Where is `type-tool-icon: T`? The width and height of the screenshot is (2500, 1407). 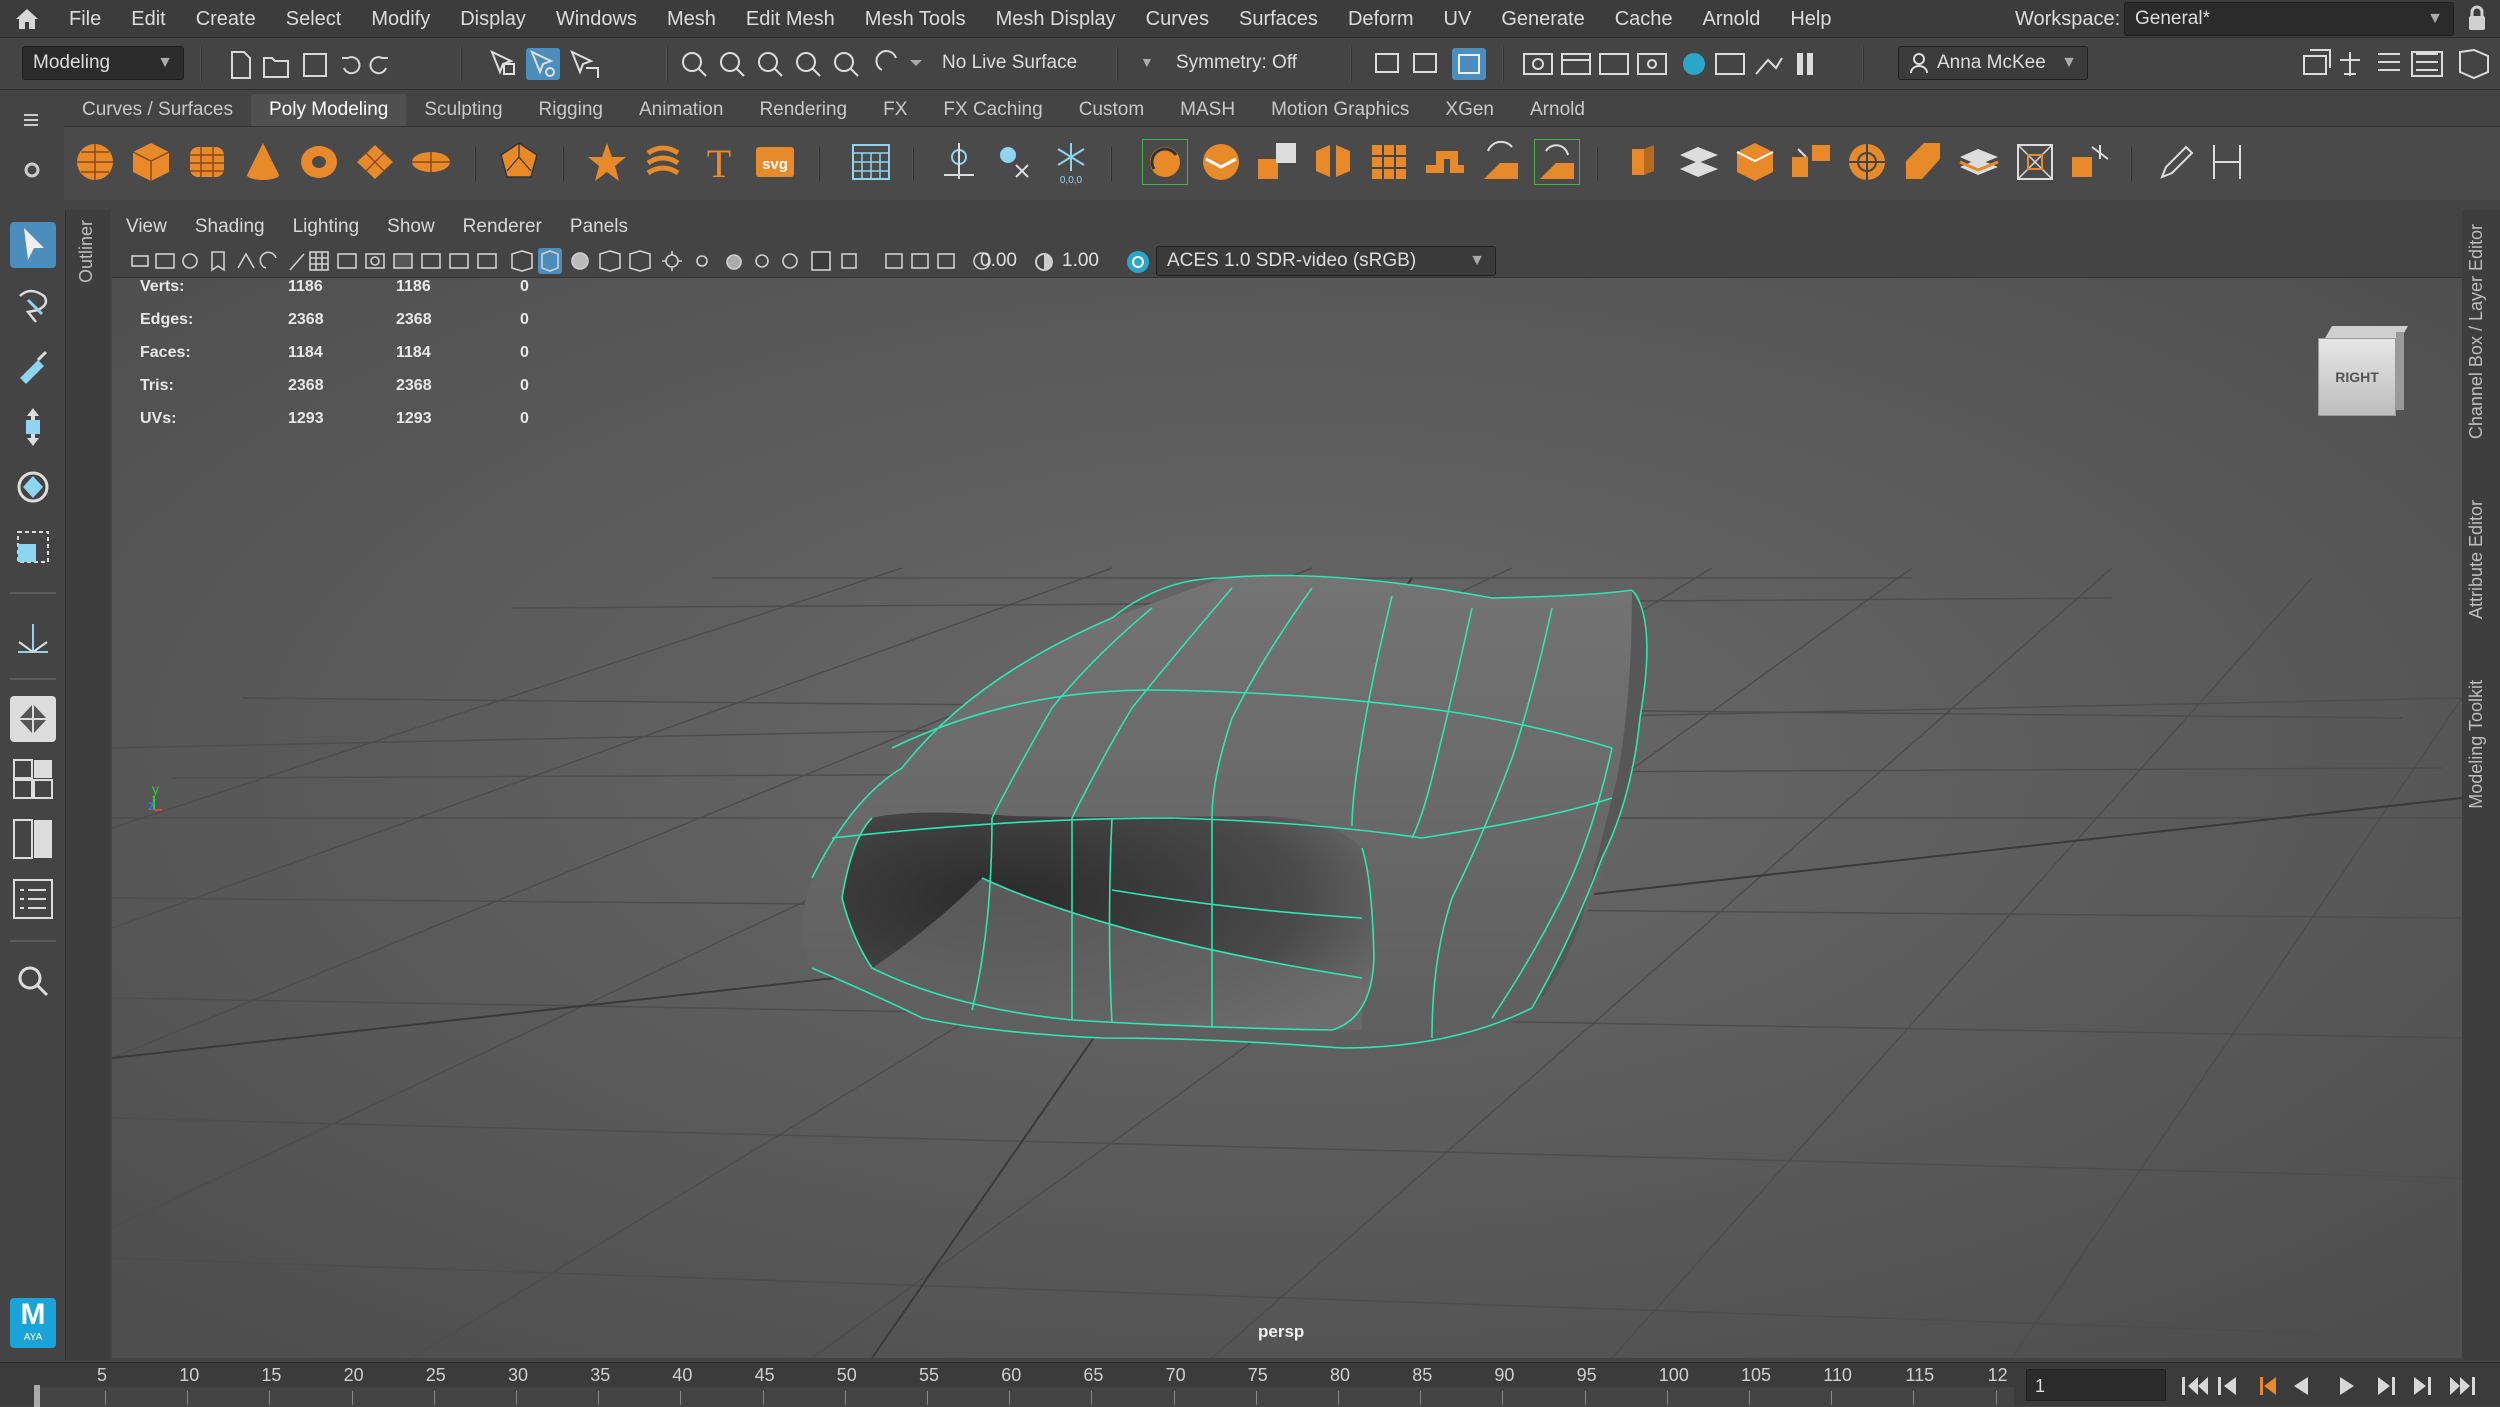
type-tool-icon: T is located at coordinates (719, 162).